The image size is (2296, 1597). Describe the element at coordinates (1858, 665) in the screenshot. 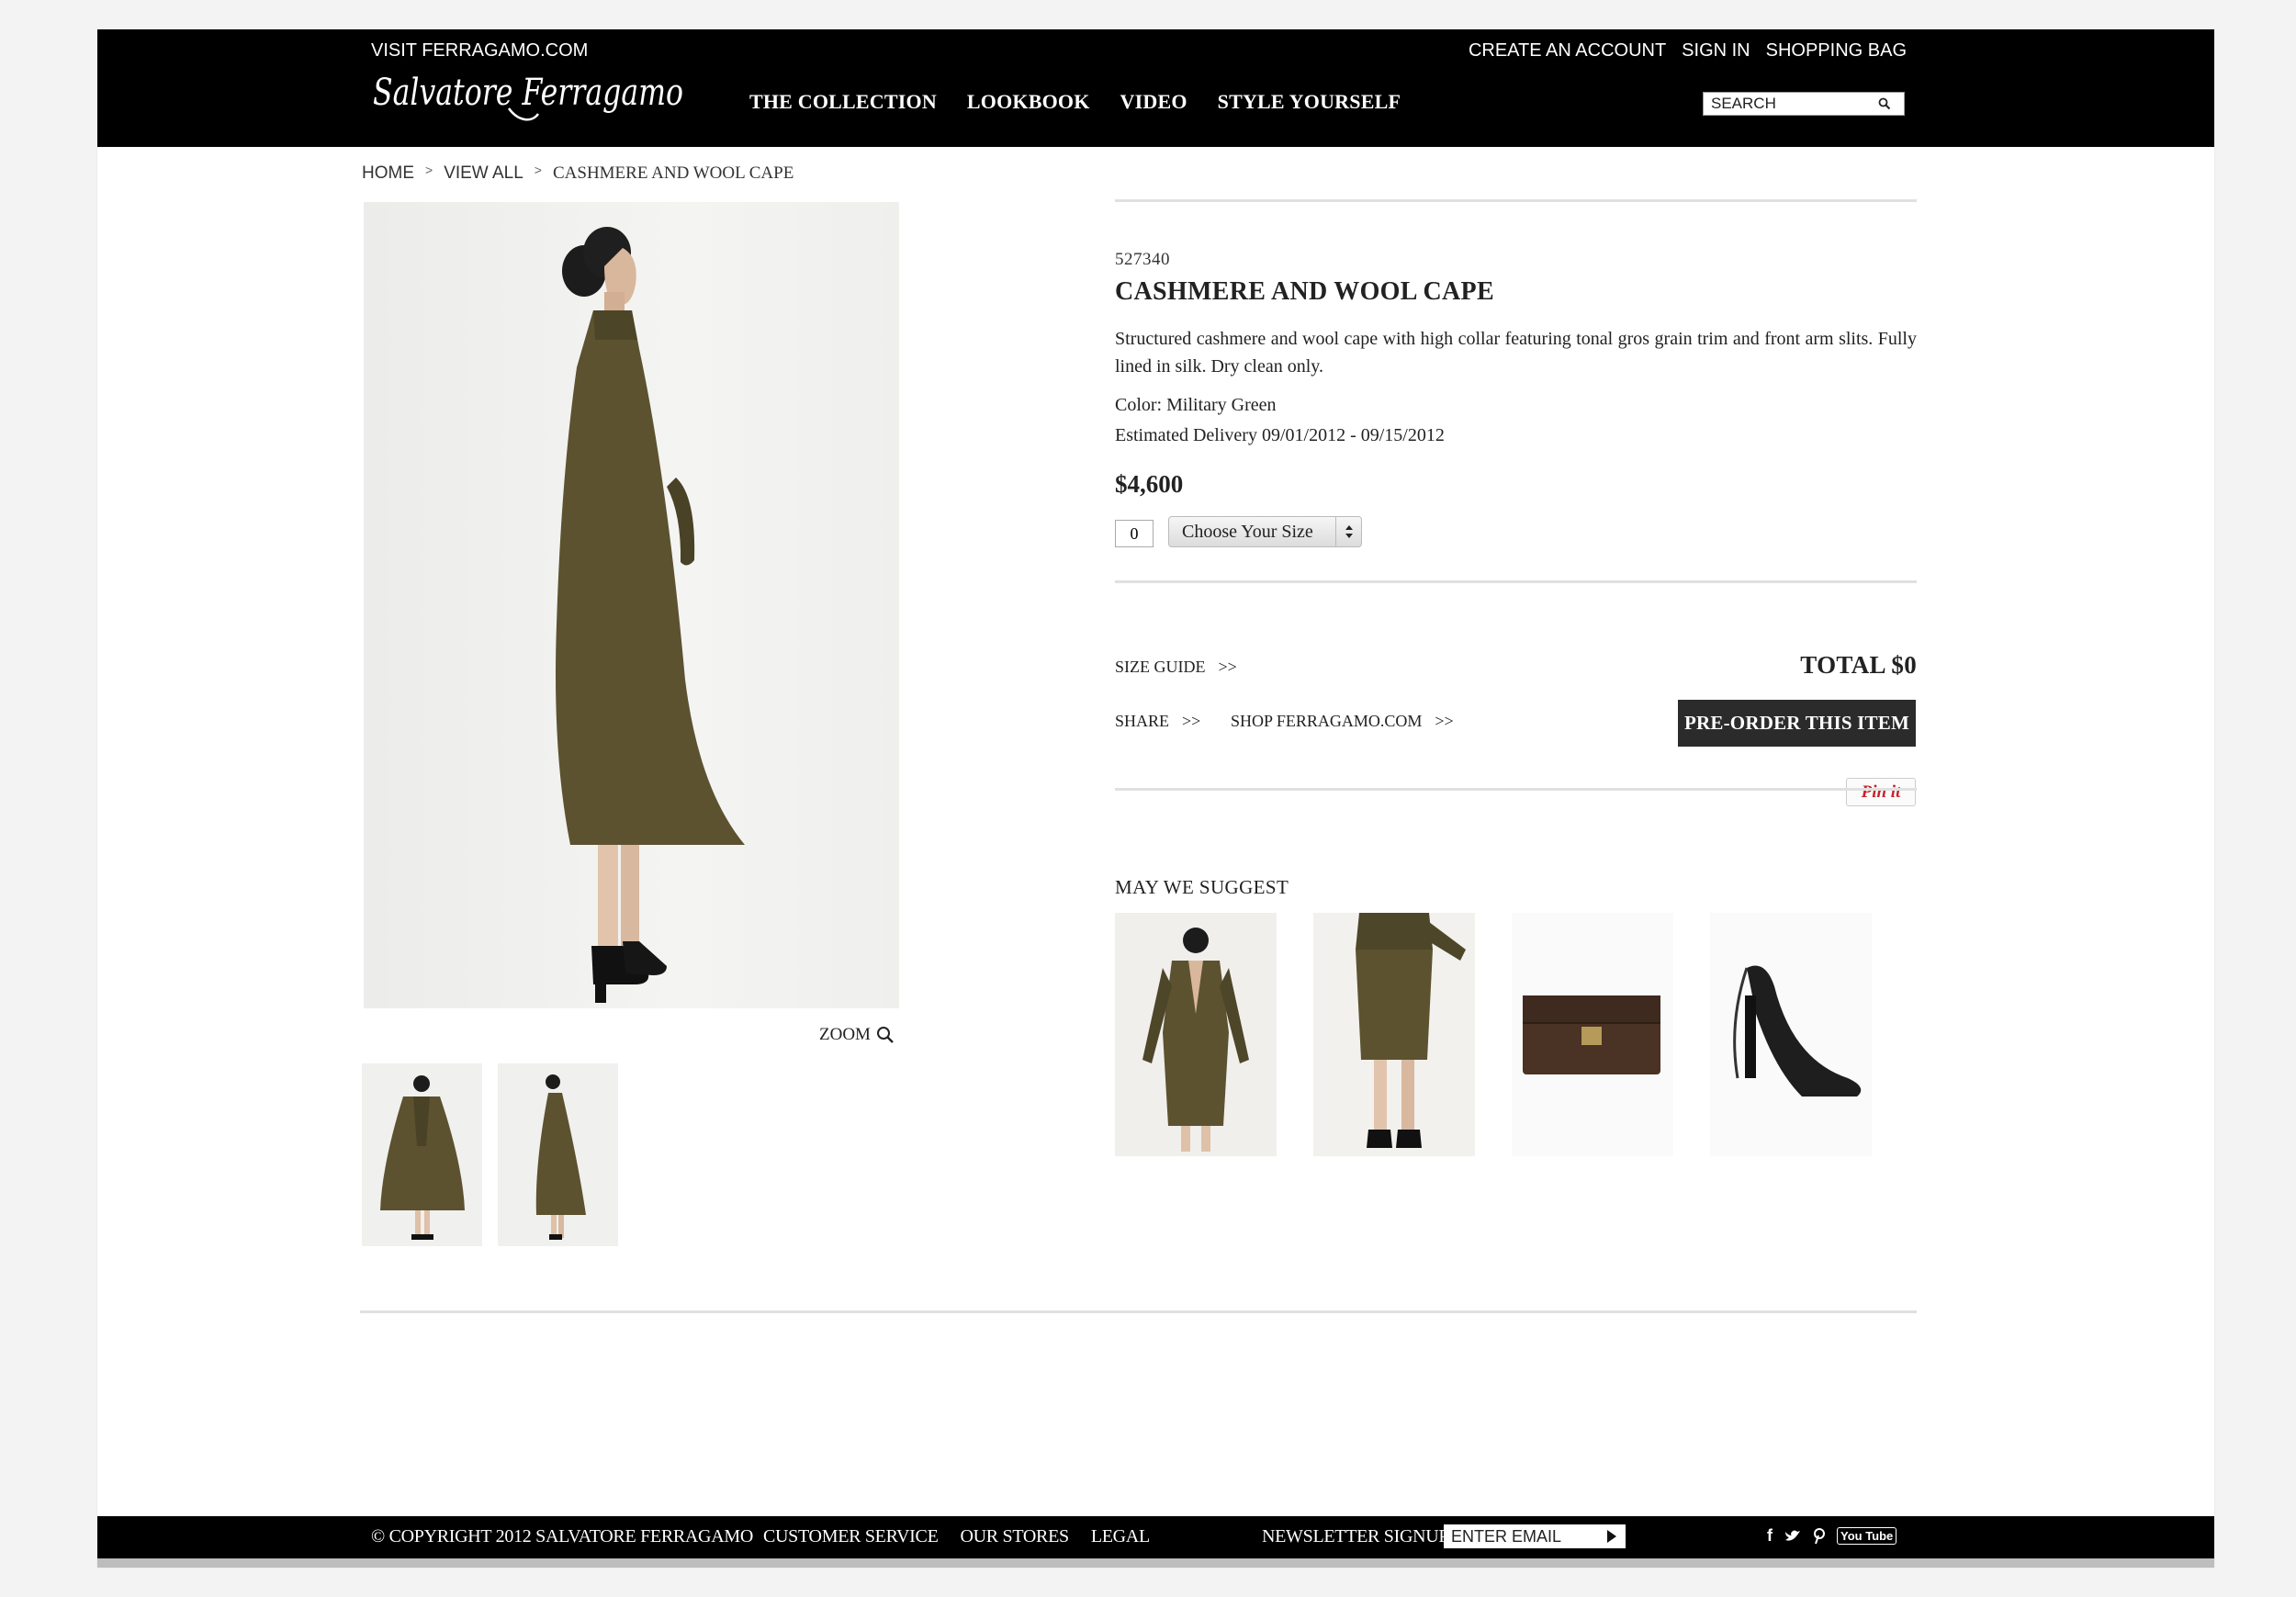

I see `order-total: TOTAL $0` at that location.